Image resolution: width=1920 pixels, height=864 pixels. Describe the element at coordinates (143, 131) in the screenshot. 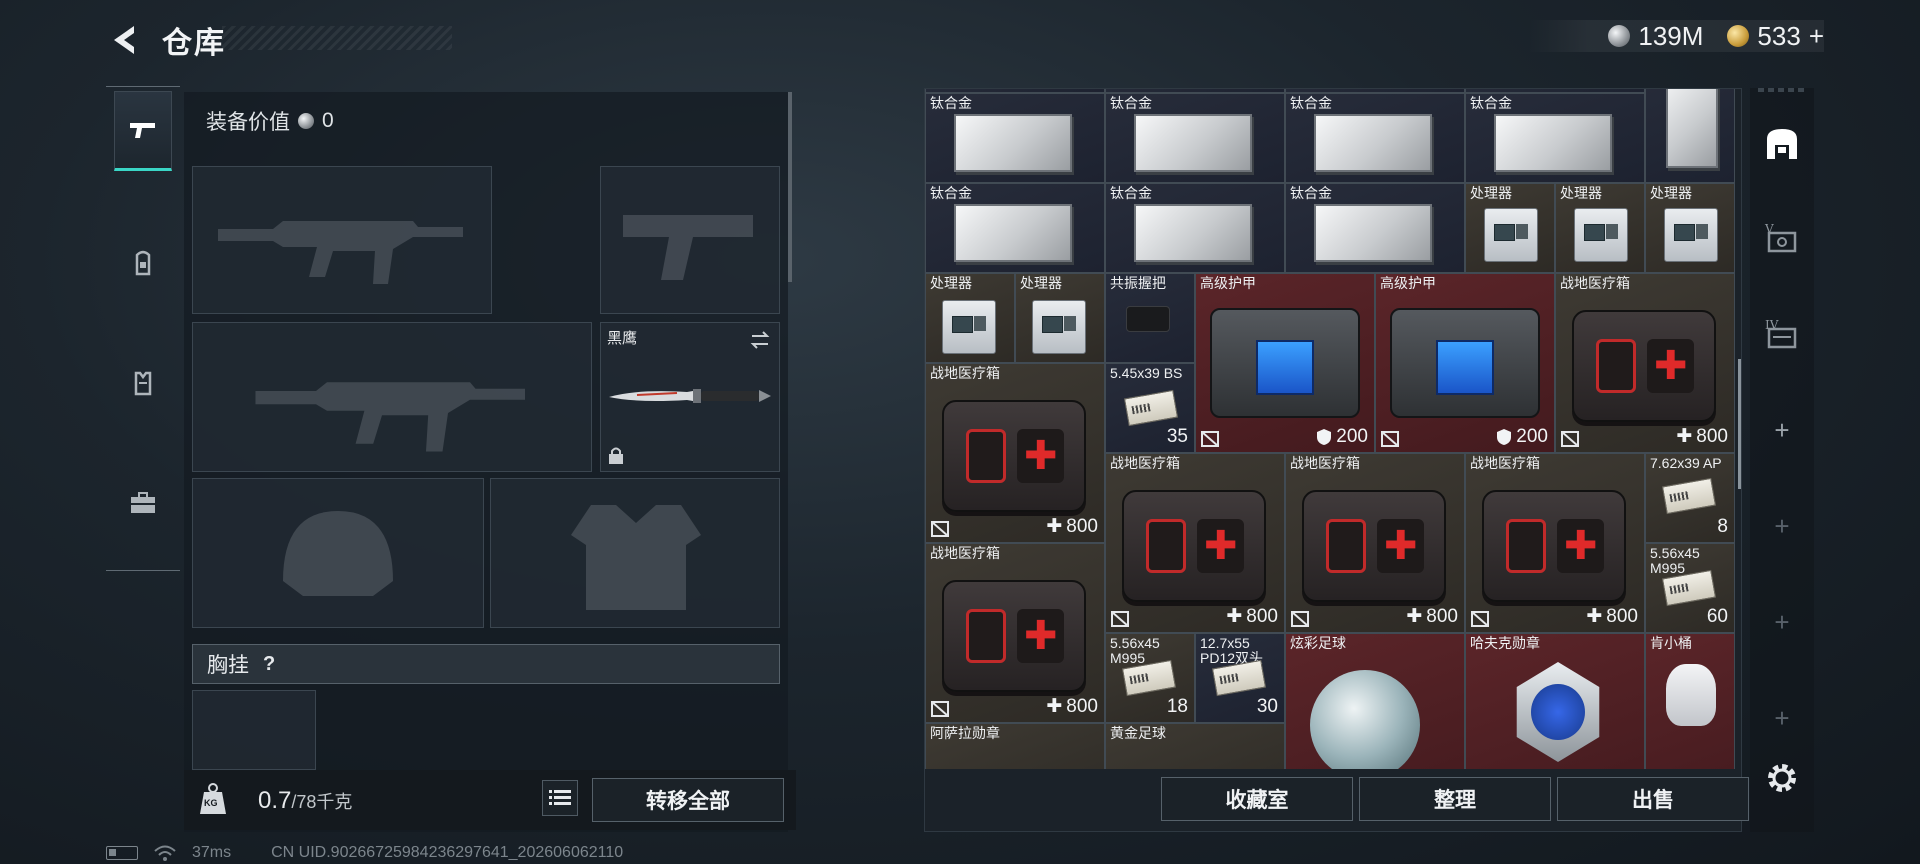

I see `tab-weapons` at that location.